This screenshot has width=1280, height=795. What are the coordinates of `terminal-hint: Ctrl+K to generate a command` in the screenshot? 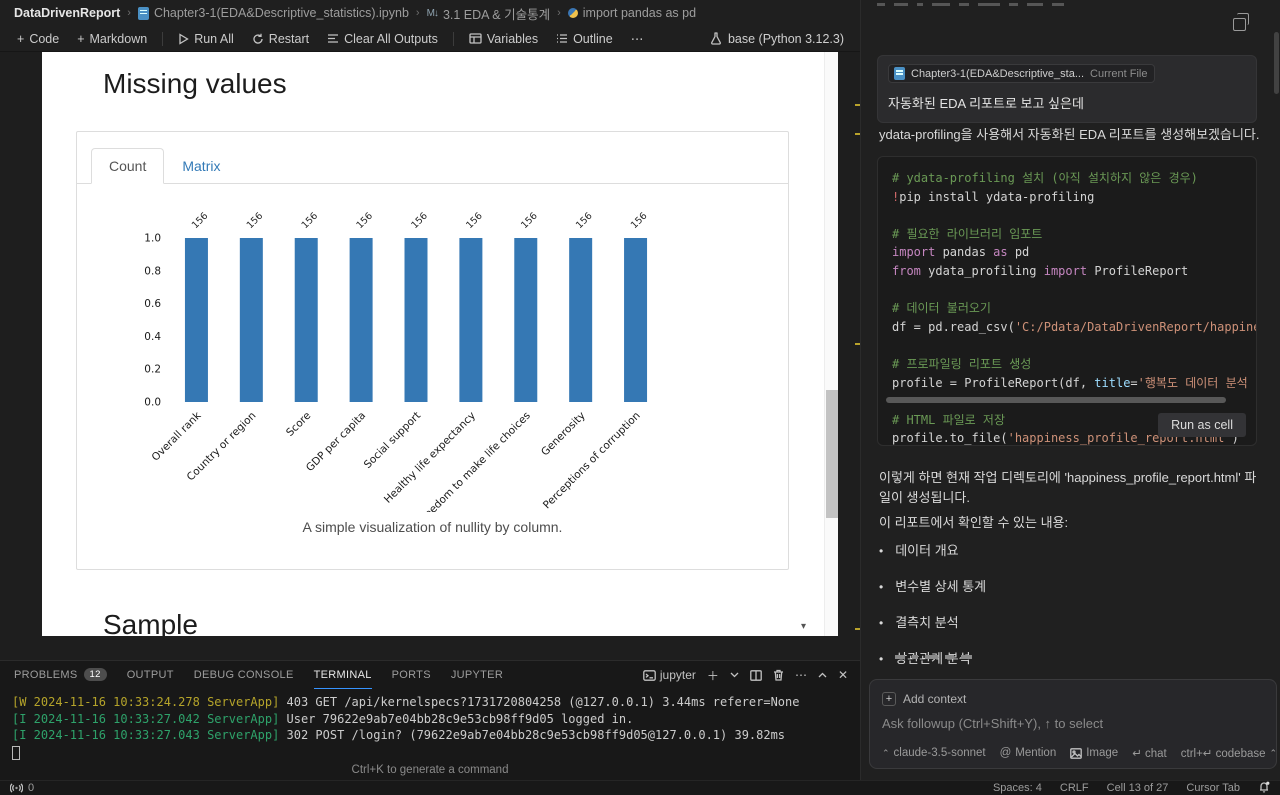 It's located at (430, 770).